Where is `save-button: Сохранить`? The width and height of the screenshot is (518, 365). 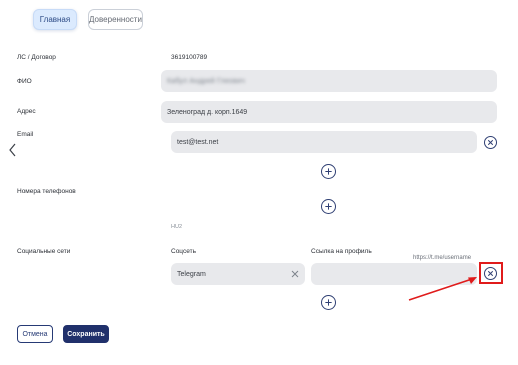
save-button: Сохранить is located at coordinates (86, 334).